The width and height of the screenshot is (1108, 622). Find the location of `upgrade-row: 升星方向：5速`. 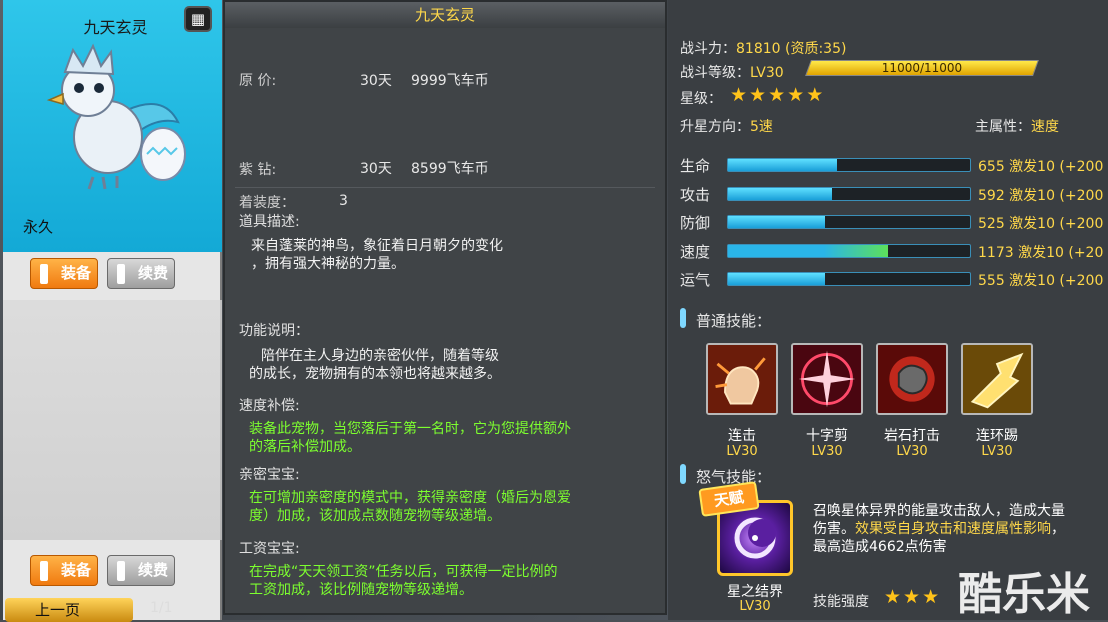

upgrade-row: 升星方向：5速 is located at coordinates (726, 126).